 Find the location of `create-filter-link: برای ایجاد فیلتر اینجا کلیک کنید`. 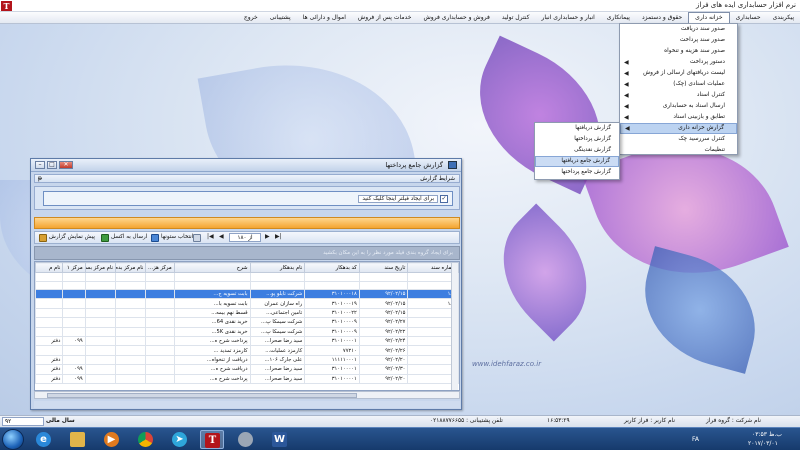

create-filter-link: برای ایجاد فیلتر اینجا کلیک کنید is located at coordinates (398, 199).